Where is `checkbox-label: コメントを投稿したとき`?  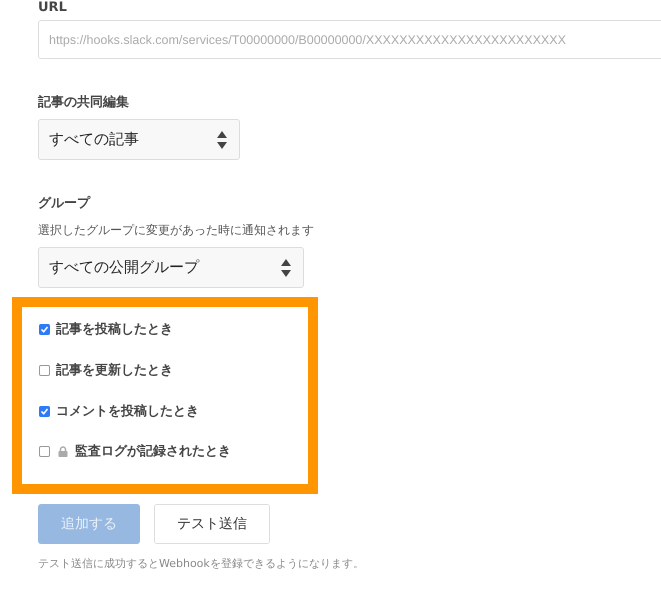
checkbox-label: コメントを投稿したとき is located at coordinates (127, 411).